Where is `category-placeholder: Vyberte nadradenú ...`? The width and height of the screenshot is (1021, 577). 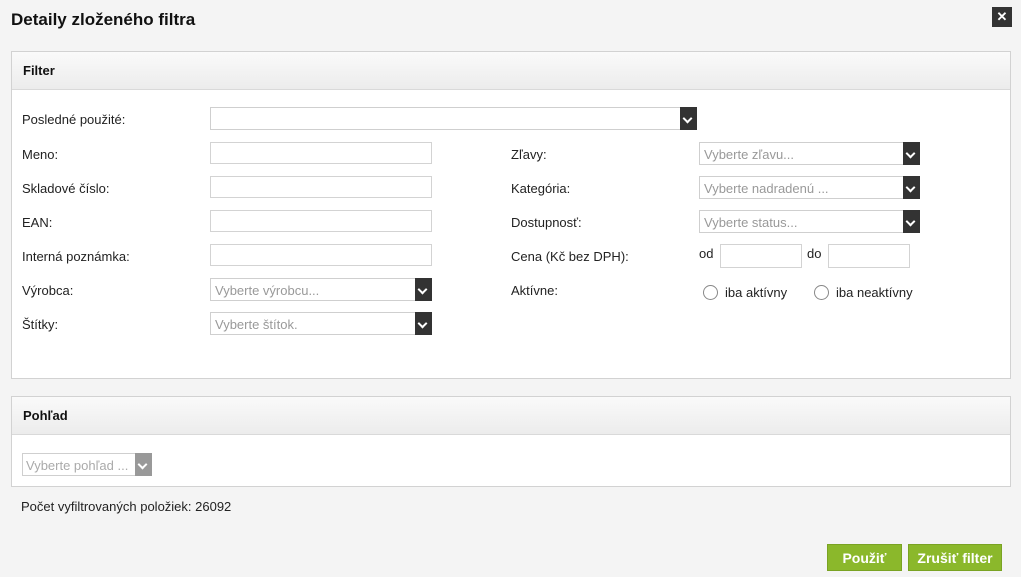 category-placeholder: Vyberte nadradenú ... is located at coordinates (766, 188).